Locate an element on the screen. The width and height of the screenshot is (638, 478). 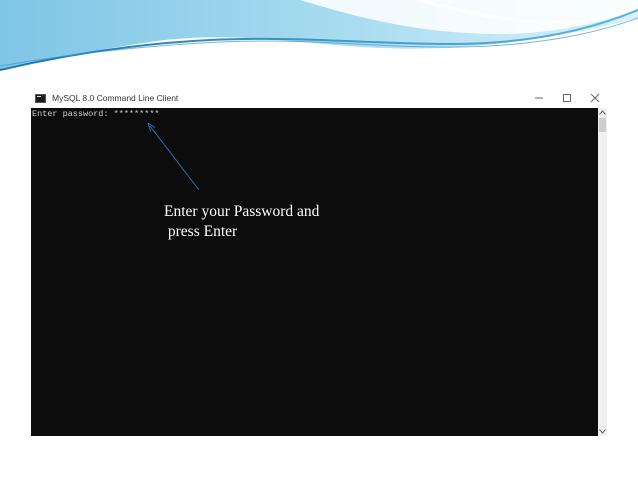
minimize-icon is located at coordinates (539, 98).